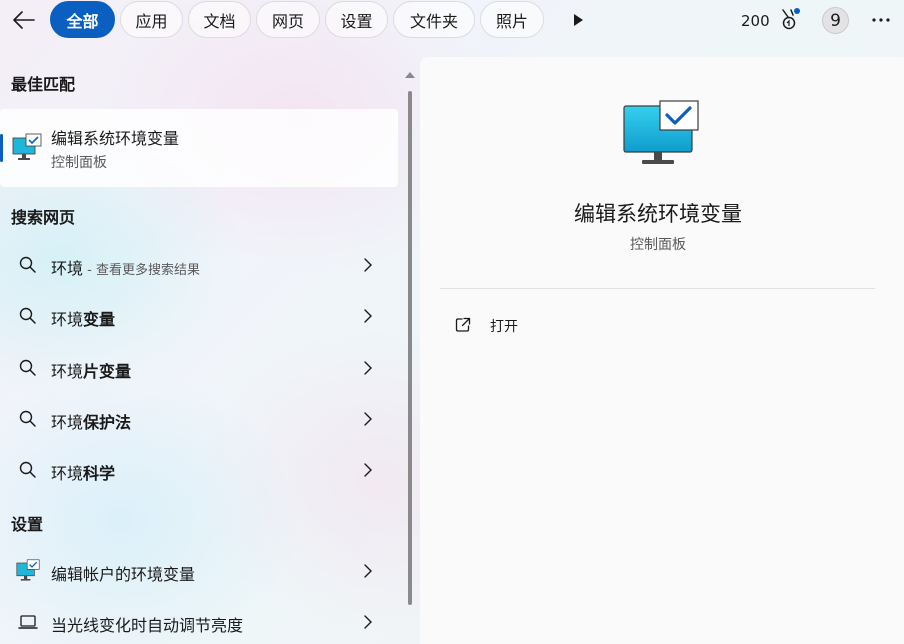 The width and height of the screenshot is (904, 644). I want to click on web-search-label: 环境片变量, so click(91, 371).